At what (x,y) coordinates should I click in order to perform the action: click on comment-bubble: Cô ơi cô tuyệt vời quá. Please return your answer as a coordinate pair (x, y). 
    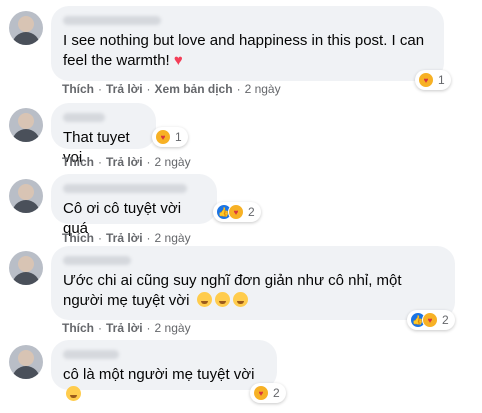
    Looking at the image, I should click on (134, 205).